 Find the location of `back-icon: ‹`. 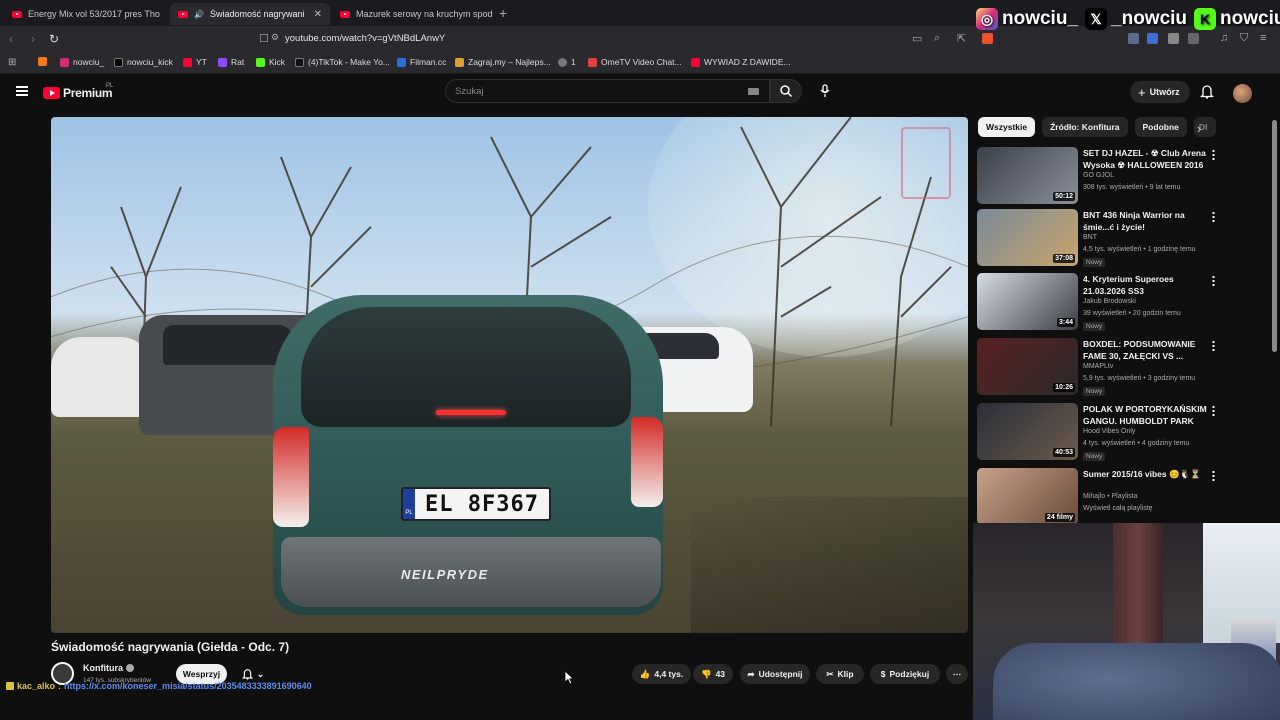

back-icon: ‹ is located at coordinates (11, 39).